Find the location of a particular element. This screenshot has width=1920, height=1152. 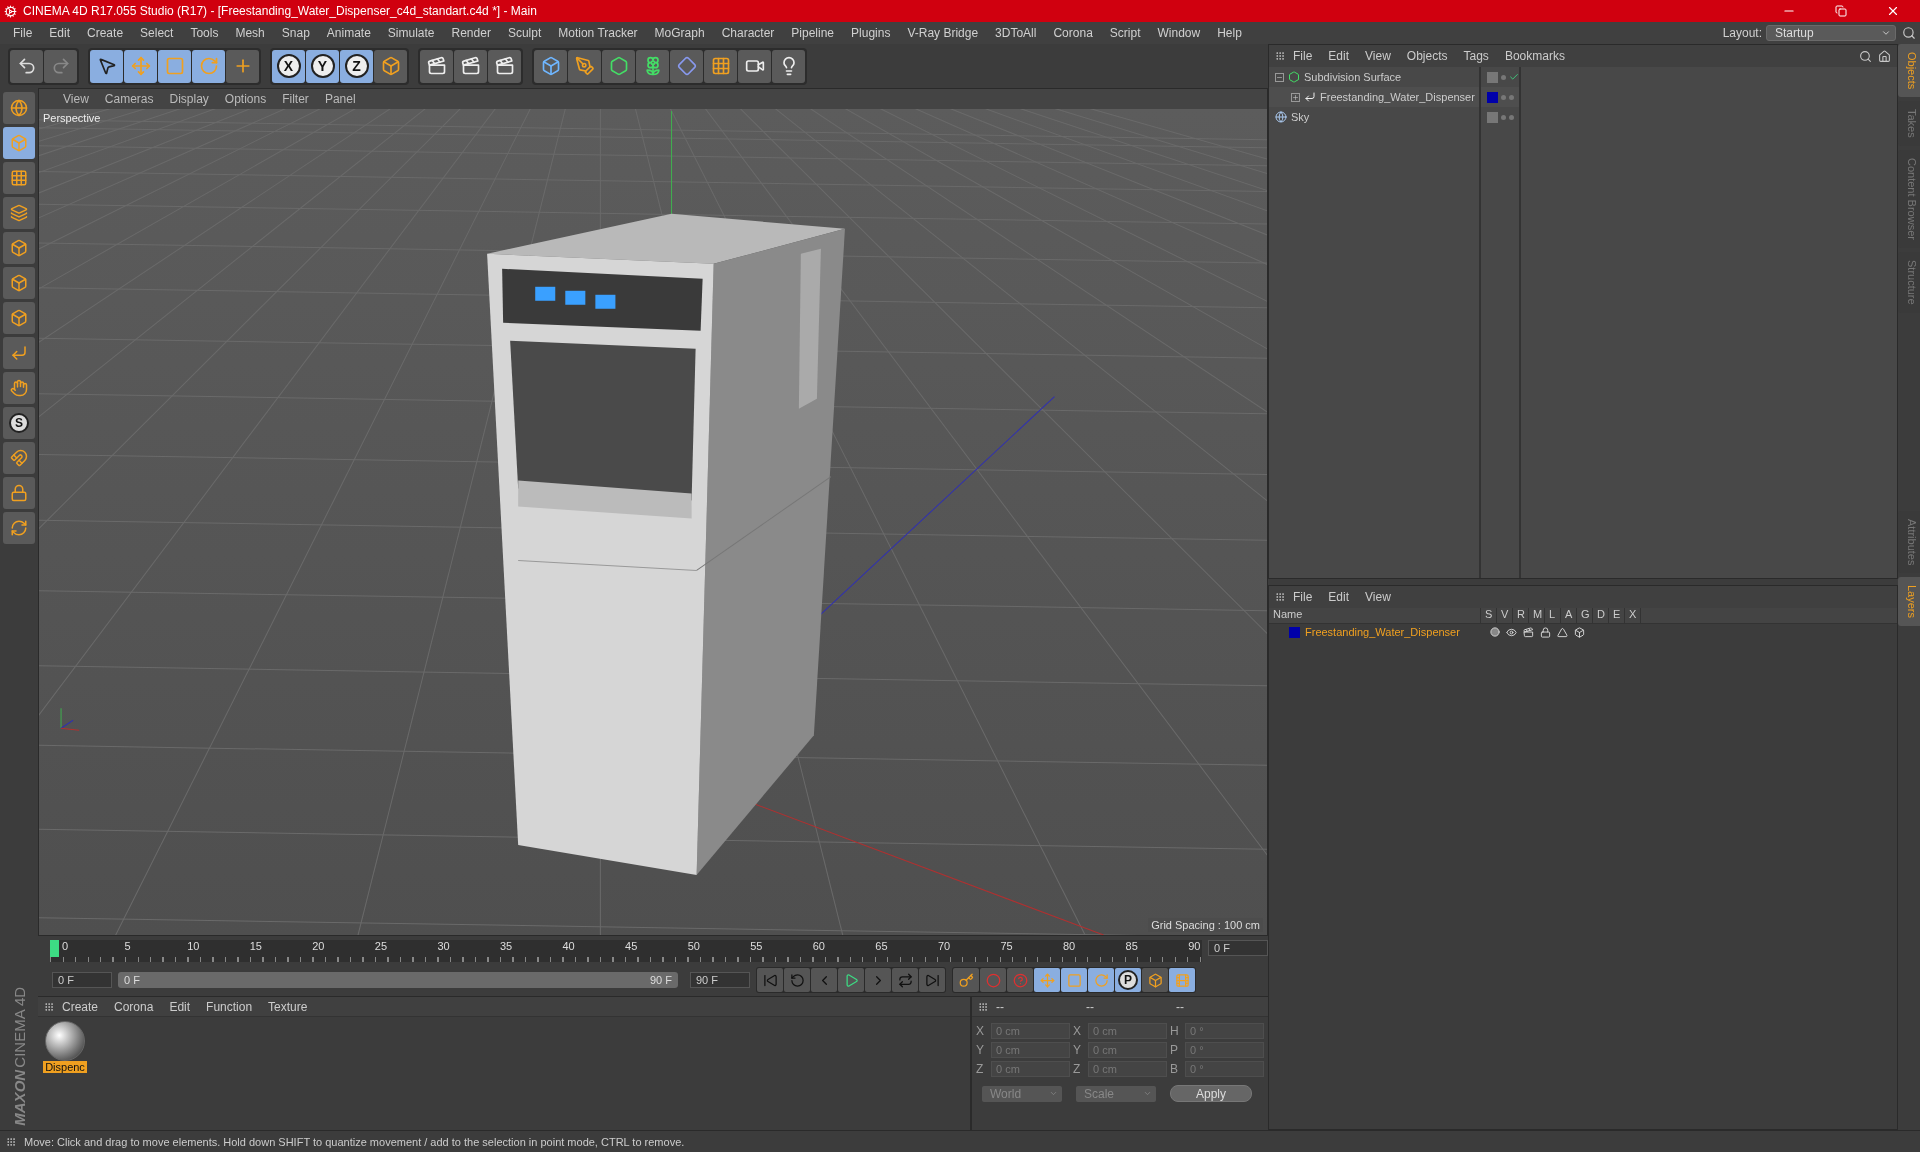

menu-item: Mesh is located at coordinates (249, 33).